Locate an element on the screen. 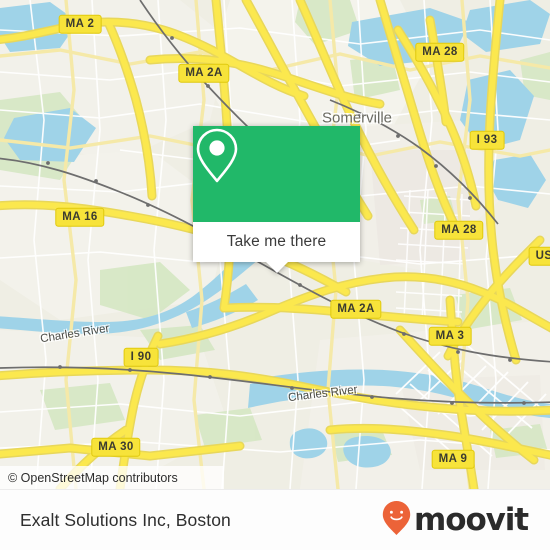  footer-bar: Exalt Solutions Inc, Boston moovit is located at coordinates (275, 519).